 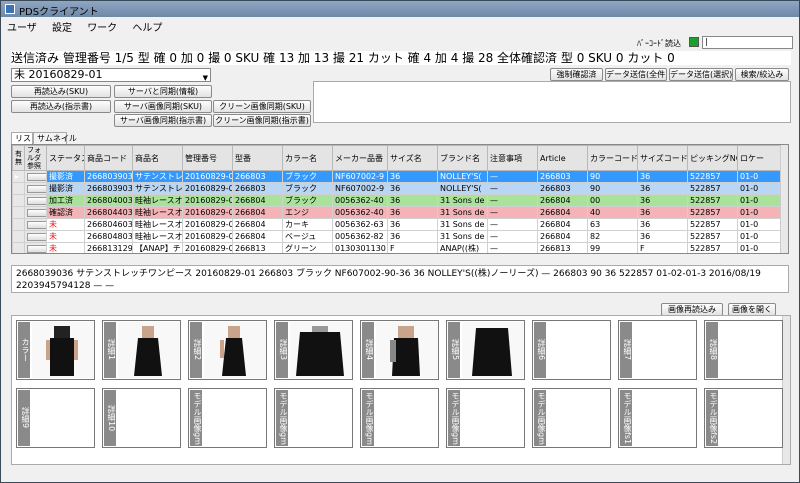 I want to click on tab-list: リスト, so click(x=25, y=138).